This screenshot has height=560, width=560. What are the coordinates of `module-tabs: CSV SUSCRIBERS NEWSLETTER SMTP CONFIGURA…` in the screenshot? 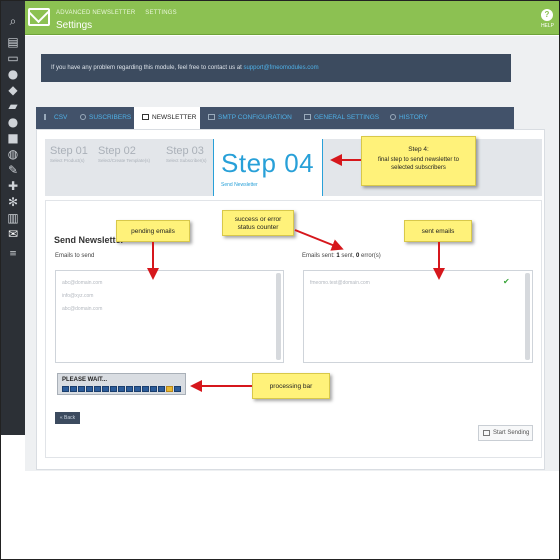 It's located at (275, 118).